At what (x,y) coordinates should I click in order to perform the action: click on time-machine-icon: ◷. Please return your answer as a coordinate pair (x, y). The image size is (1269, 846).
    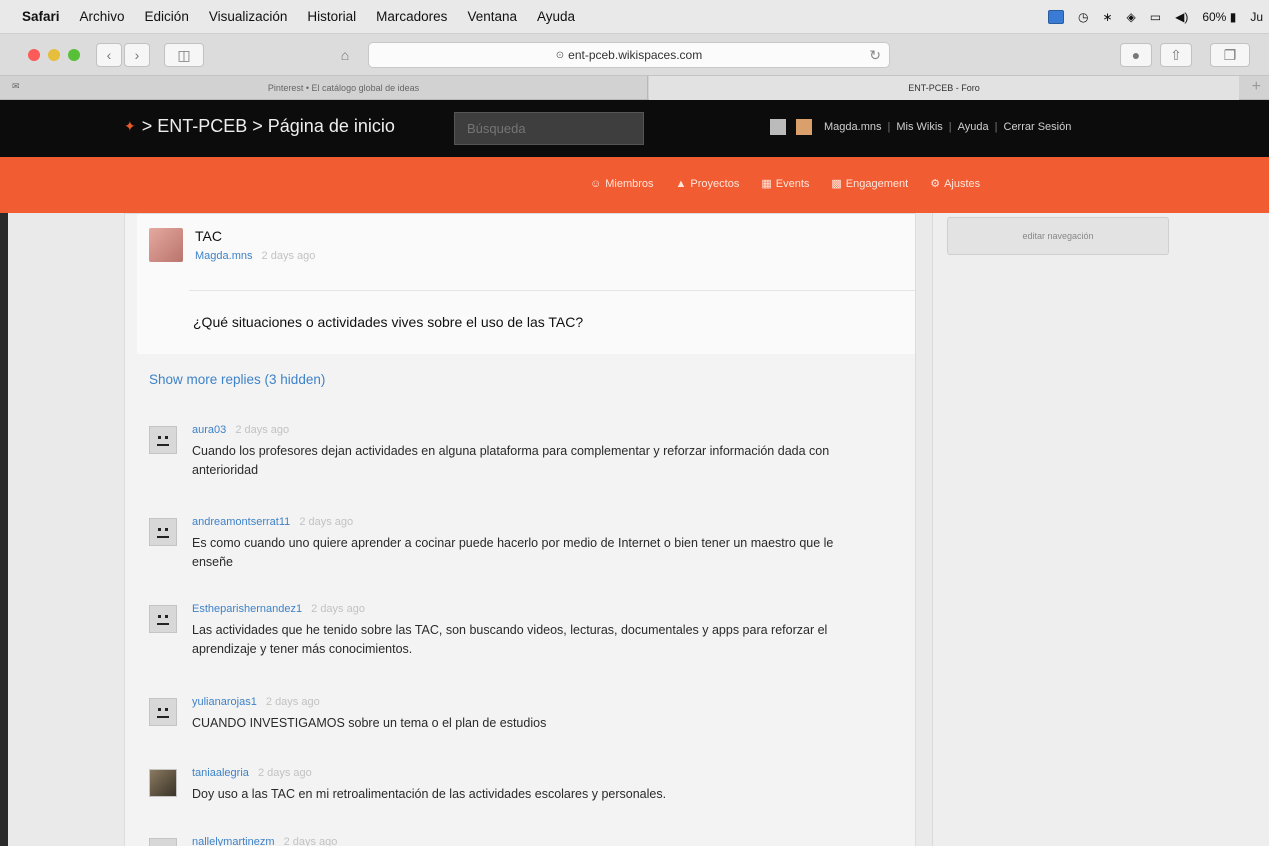
    Looking at the image, I should click on (1083, 17).